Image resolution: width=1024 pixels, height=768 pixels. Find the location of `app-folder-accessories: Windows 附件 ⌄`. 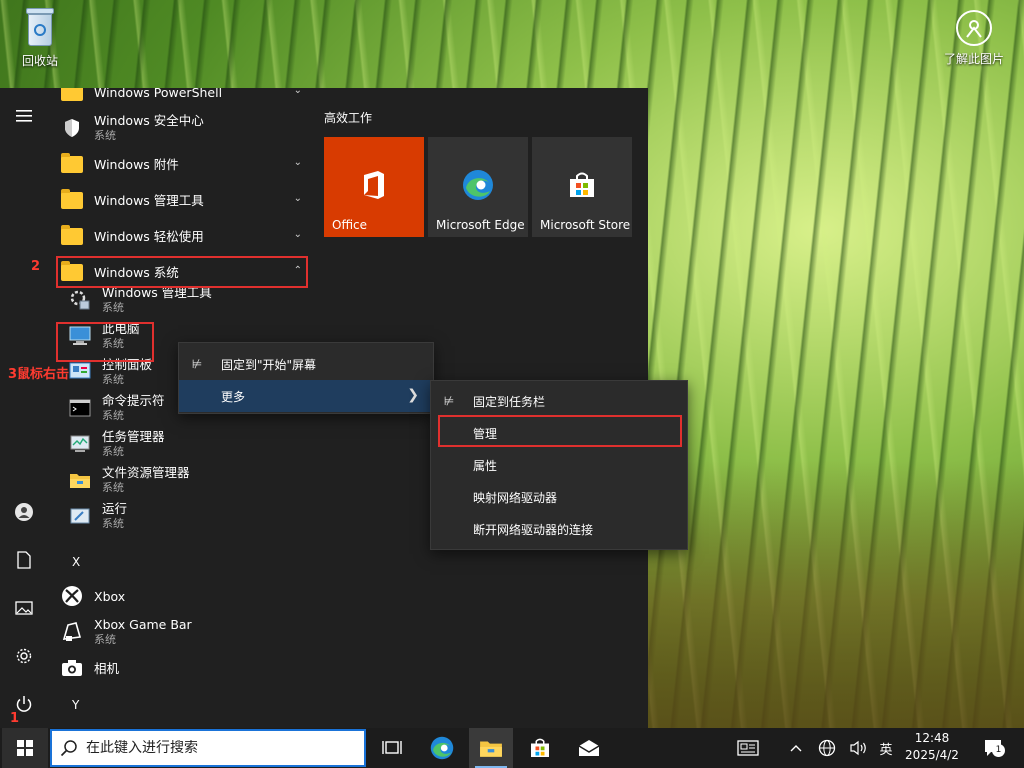

app-folder-accessories: Windows 附件 ⌄ is located at coordinates (184, 164).